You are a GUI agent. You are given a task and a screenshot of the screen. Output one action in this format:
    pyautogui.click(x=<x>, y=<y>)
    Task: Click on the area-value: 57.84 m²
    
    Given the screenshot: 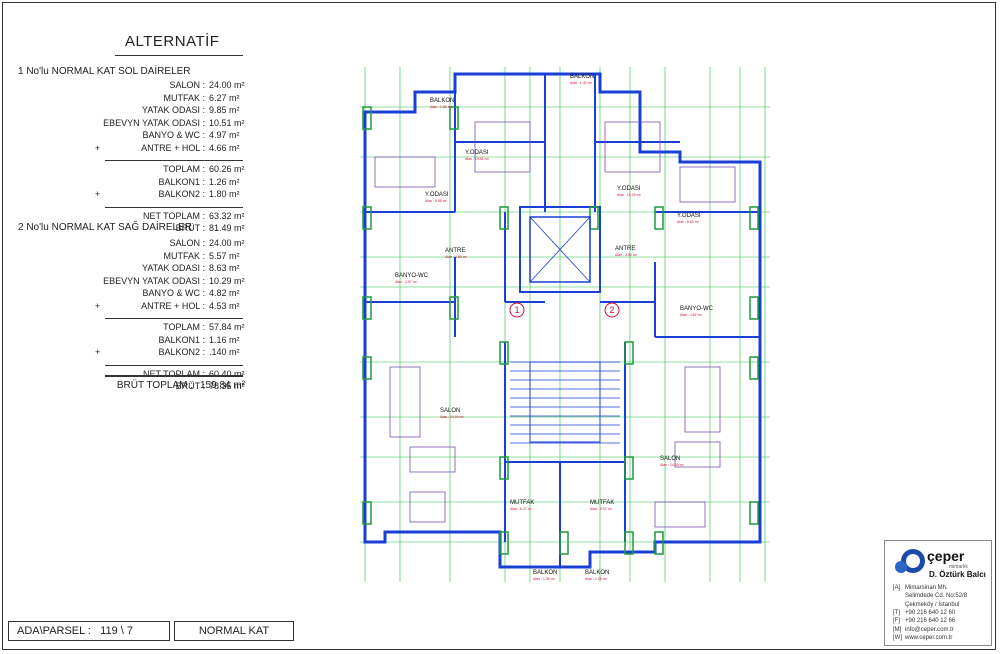 What is the action you would take?
    pyautogui.click(x=227, y=327)
    